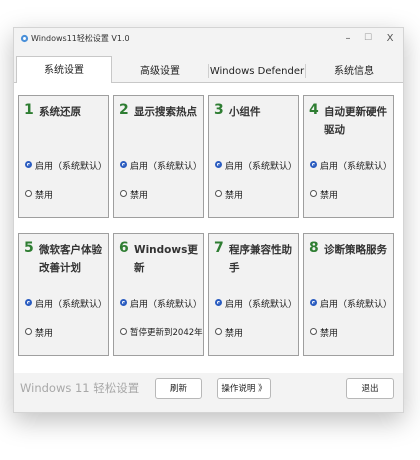  What do you see at coordinates (80, 38) in the screenshot?
I see `window-title: Windows11轻松设置 V1.0` at bounding box center [80, 38].